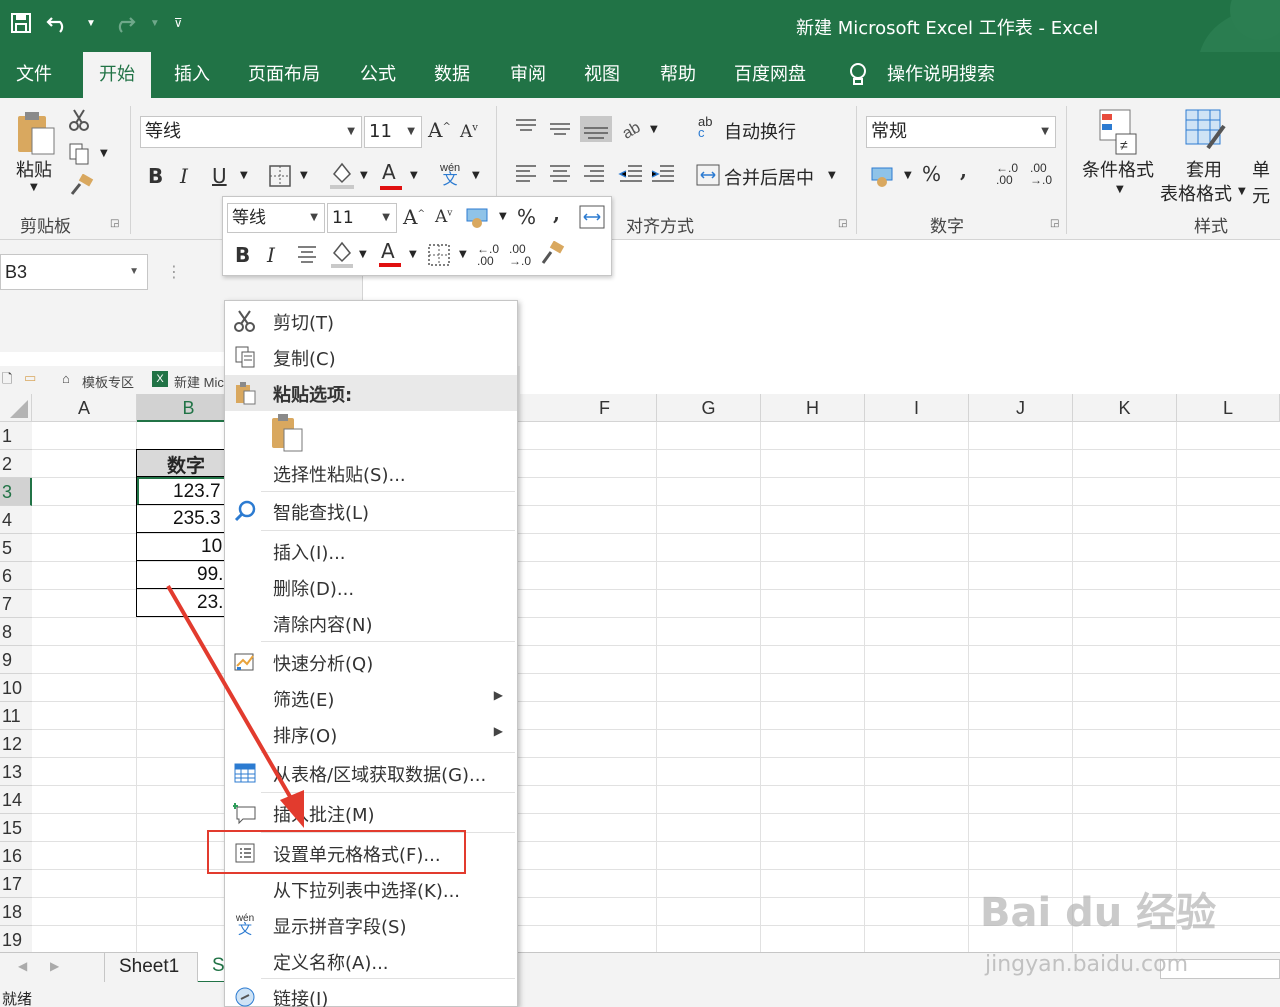 This screenshot has width=1280, height=1007. Describe the element at coordinates (81, 186) in the screenshot. I see `format-painter-icon` at that location.